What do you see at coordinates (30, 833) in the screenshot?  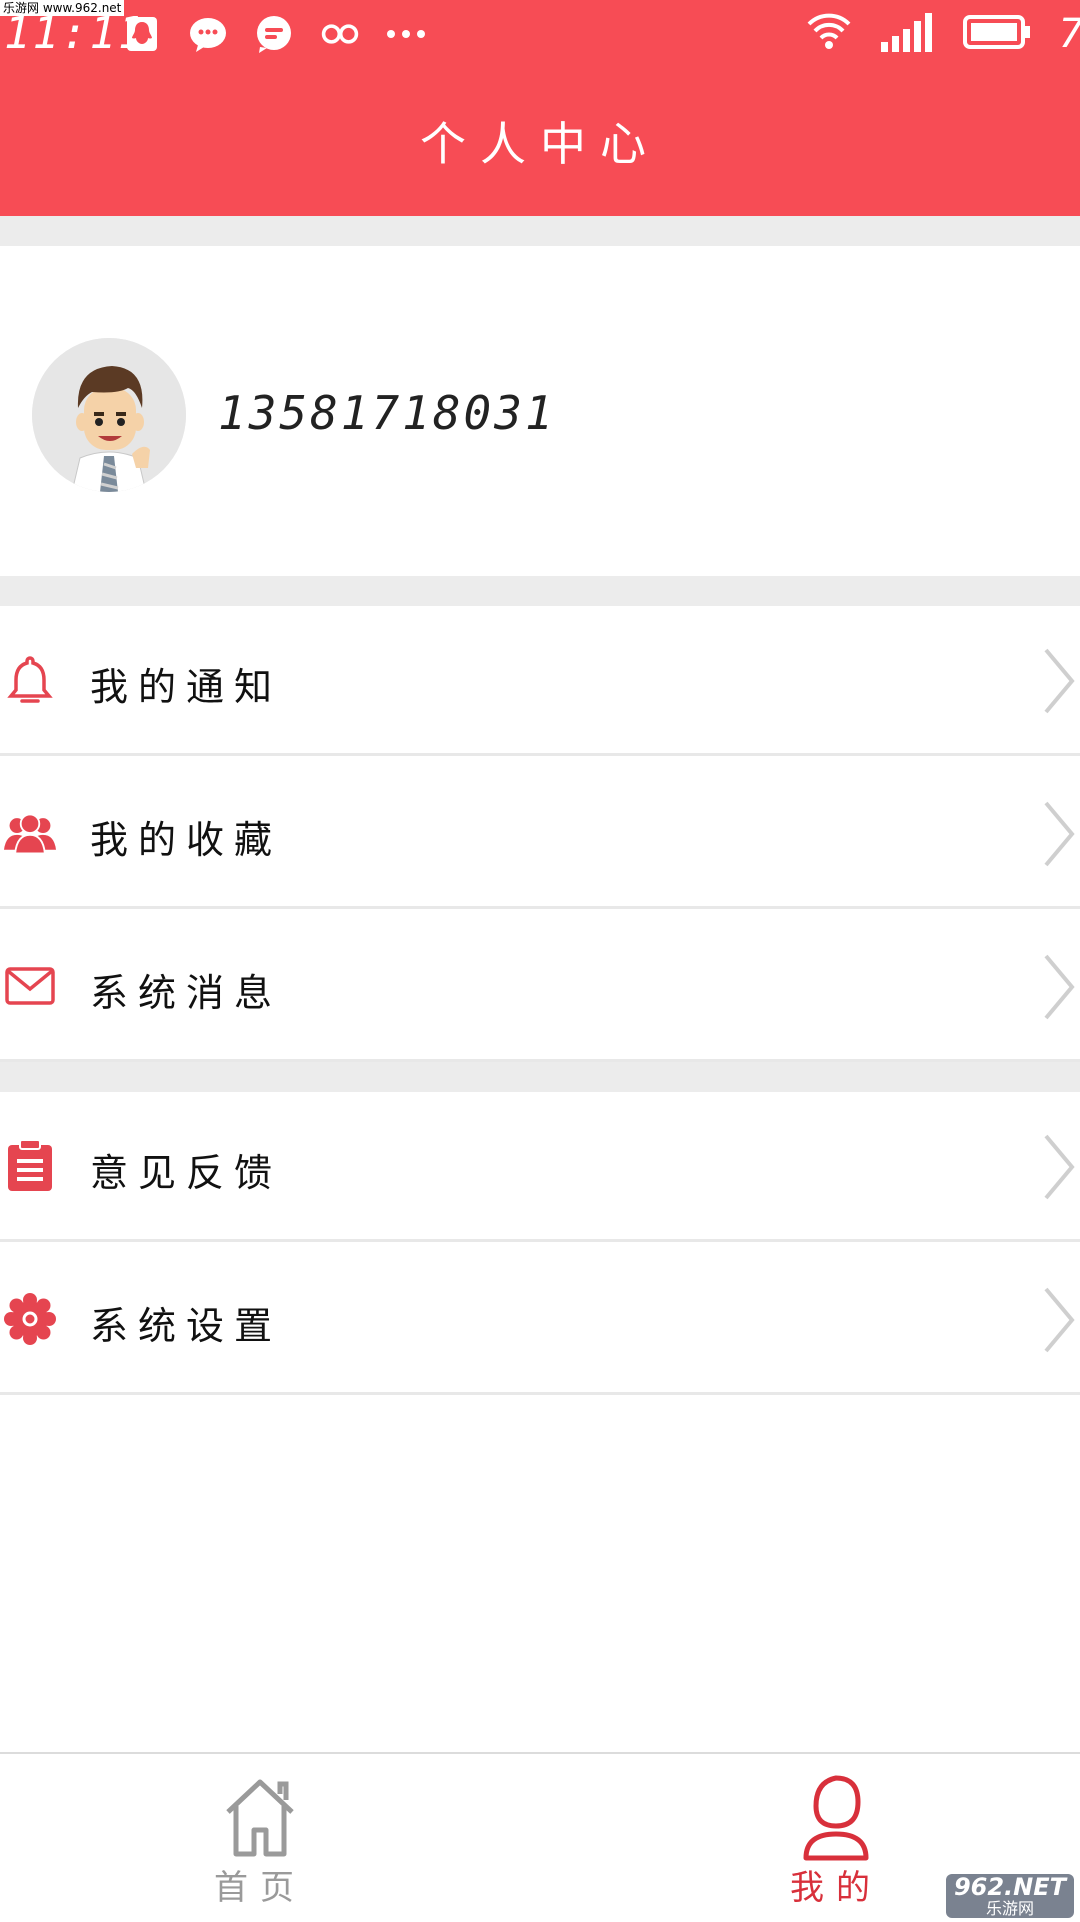 I see `people-icon` at bounding box center [30, 833].